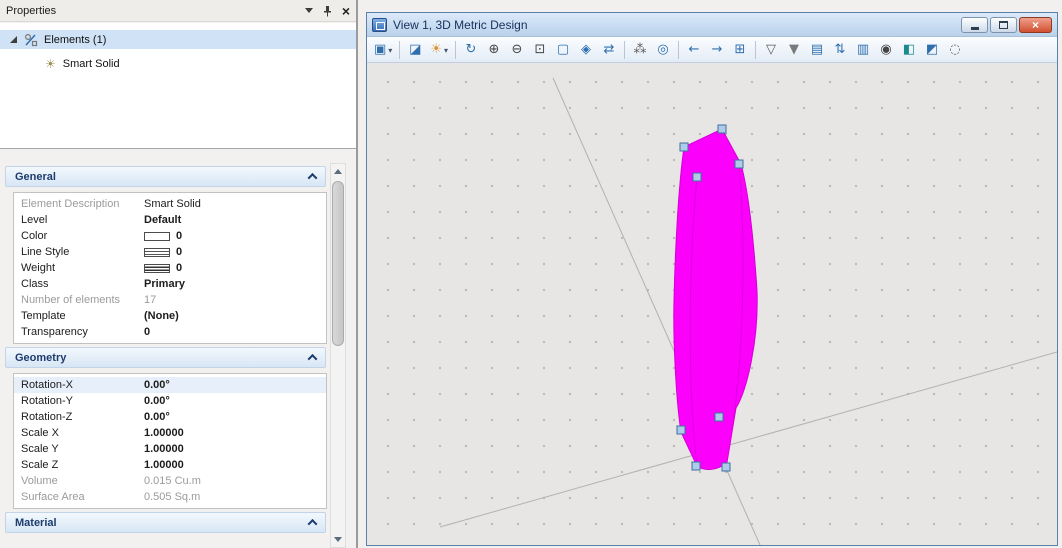  I want to click on view-toolbar: ▣ ◪ ☀ ↻ ⊕ ⊖, so click(712, 50).